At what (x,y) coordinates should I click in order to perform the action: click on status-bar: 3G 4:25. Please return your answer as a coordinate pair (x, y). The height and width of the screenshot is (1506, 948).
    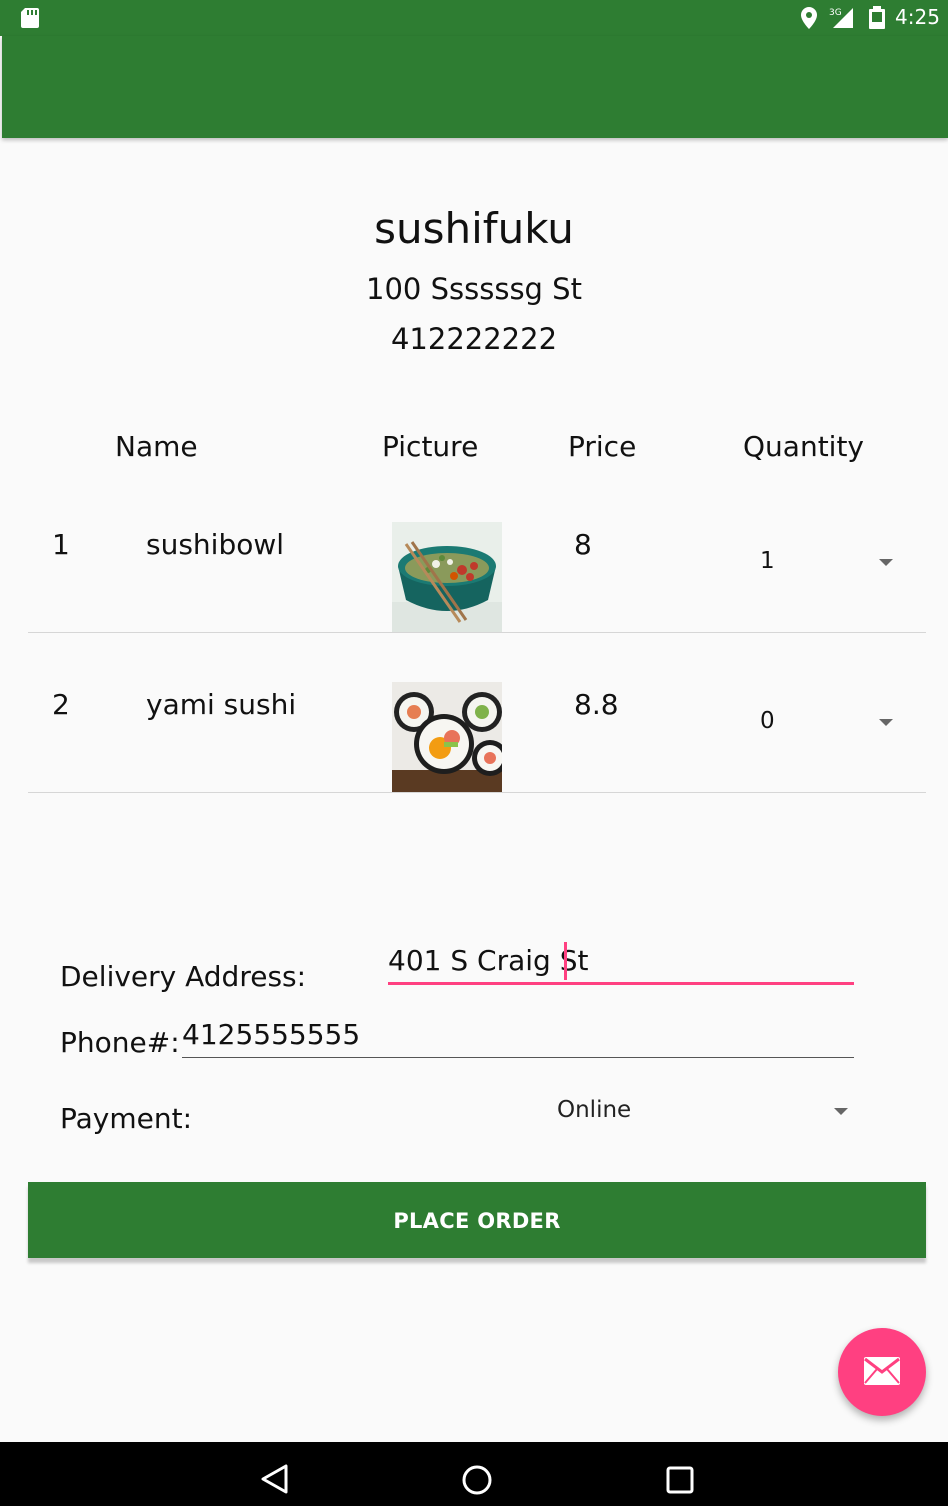
    Looking at the image, I should click on (474, 18).